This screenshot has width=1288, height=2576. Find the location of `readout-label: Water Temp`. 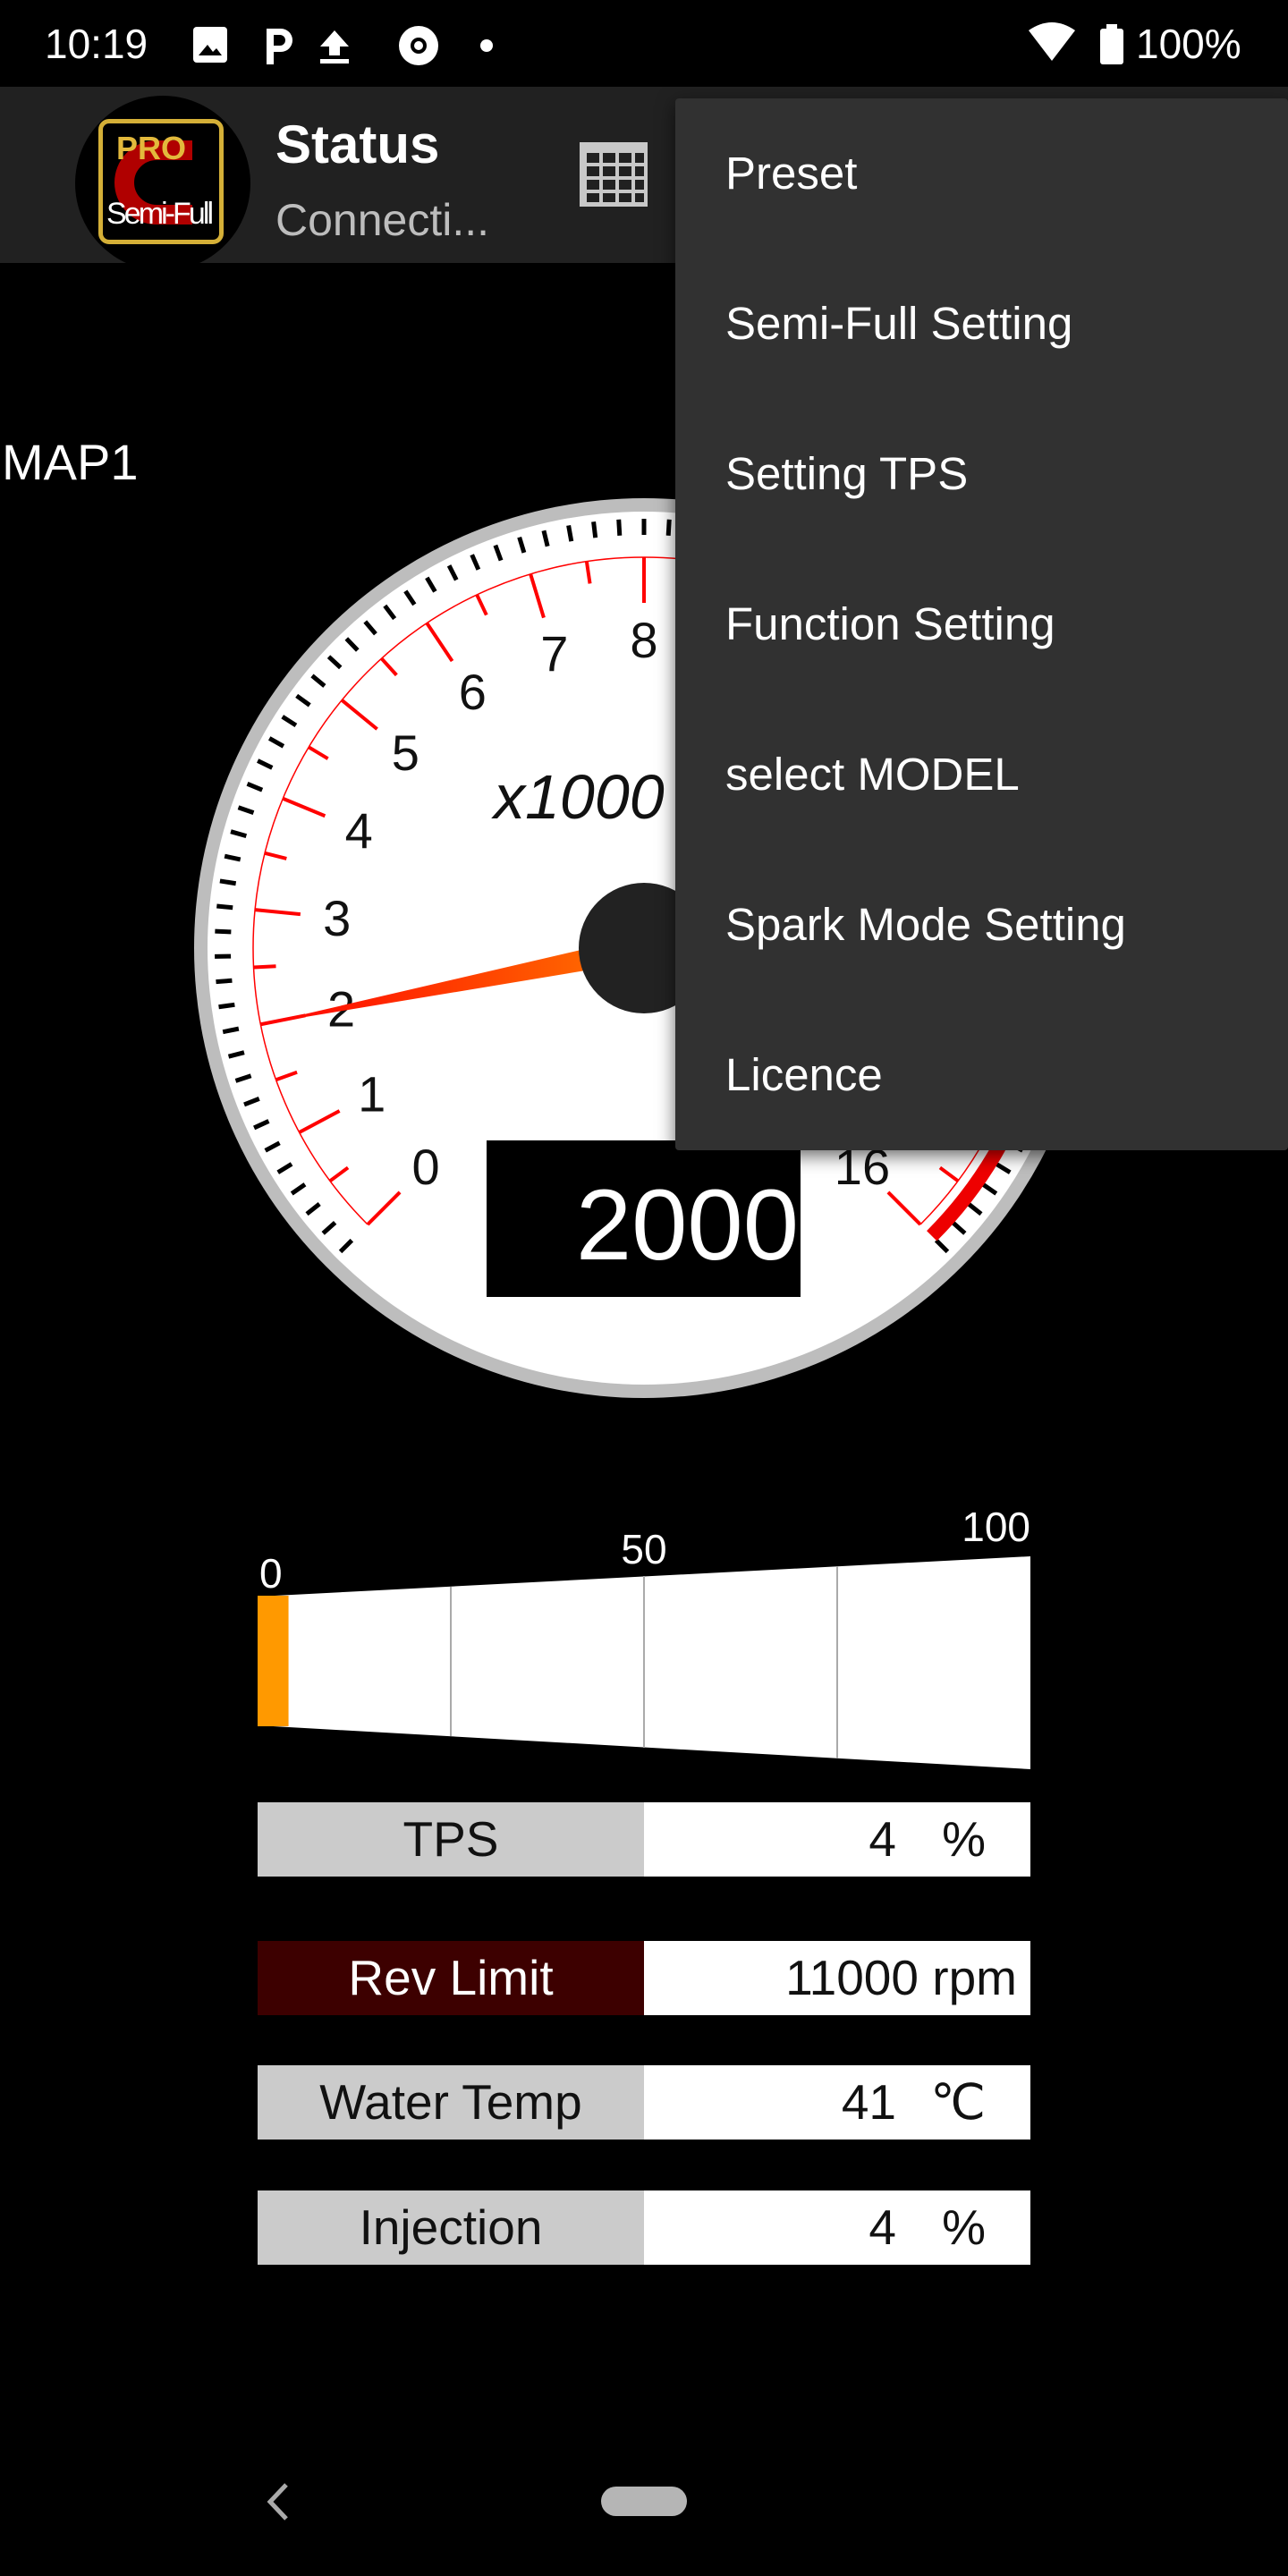

readout-label: Water Temp is located at coordinates (451, 2102).